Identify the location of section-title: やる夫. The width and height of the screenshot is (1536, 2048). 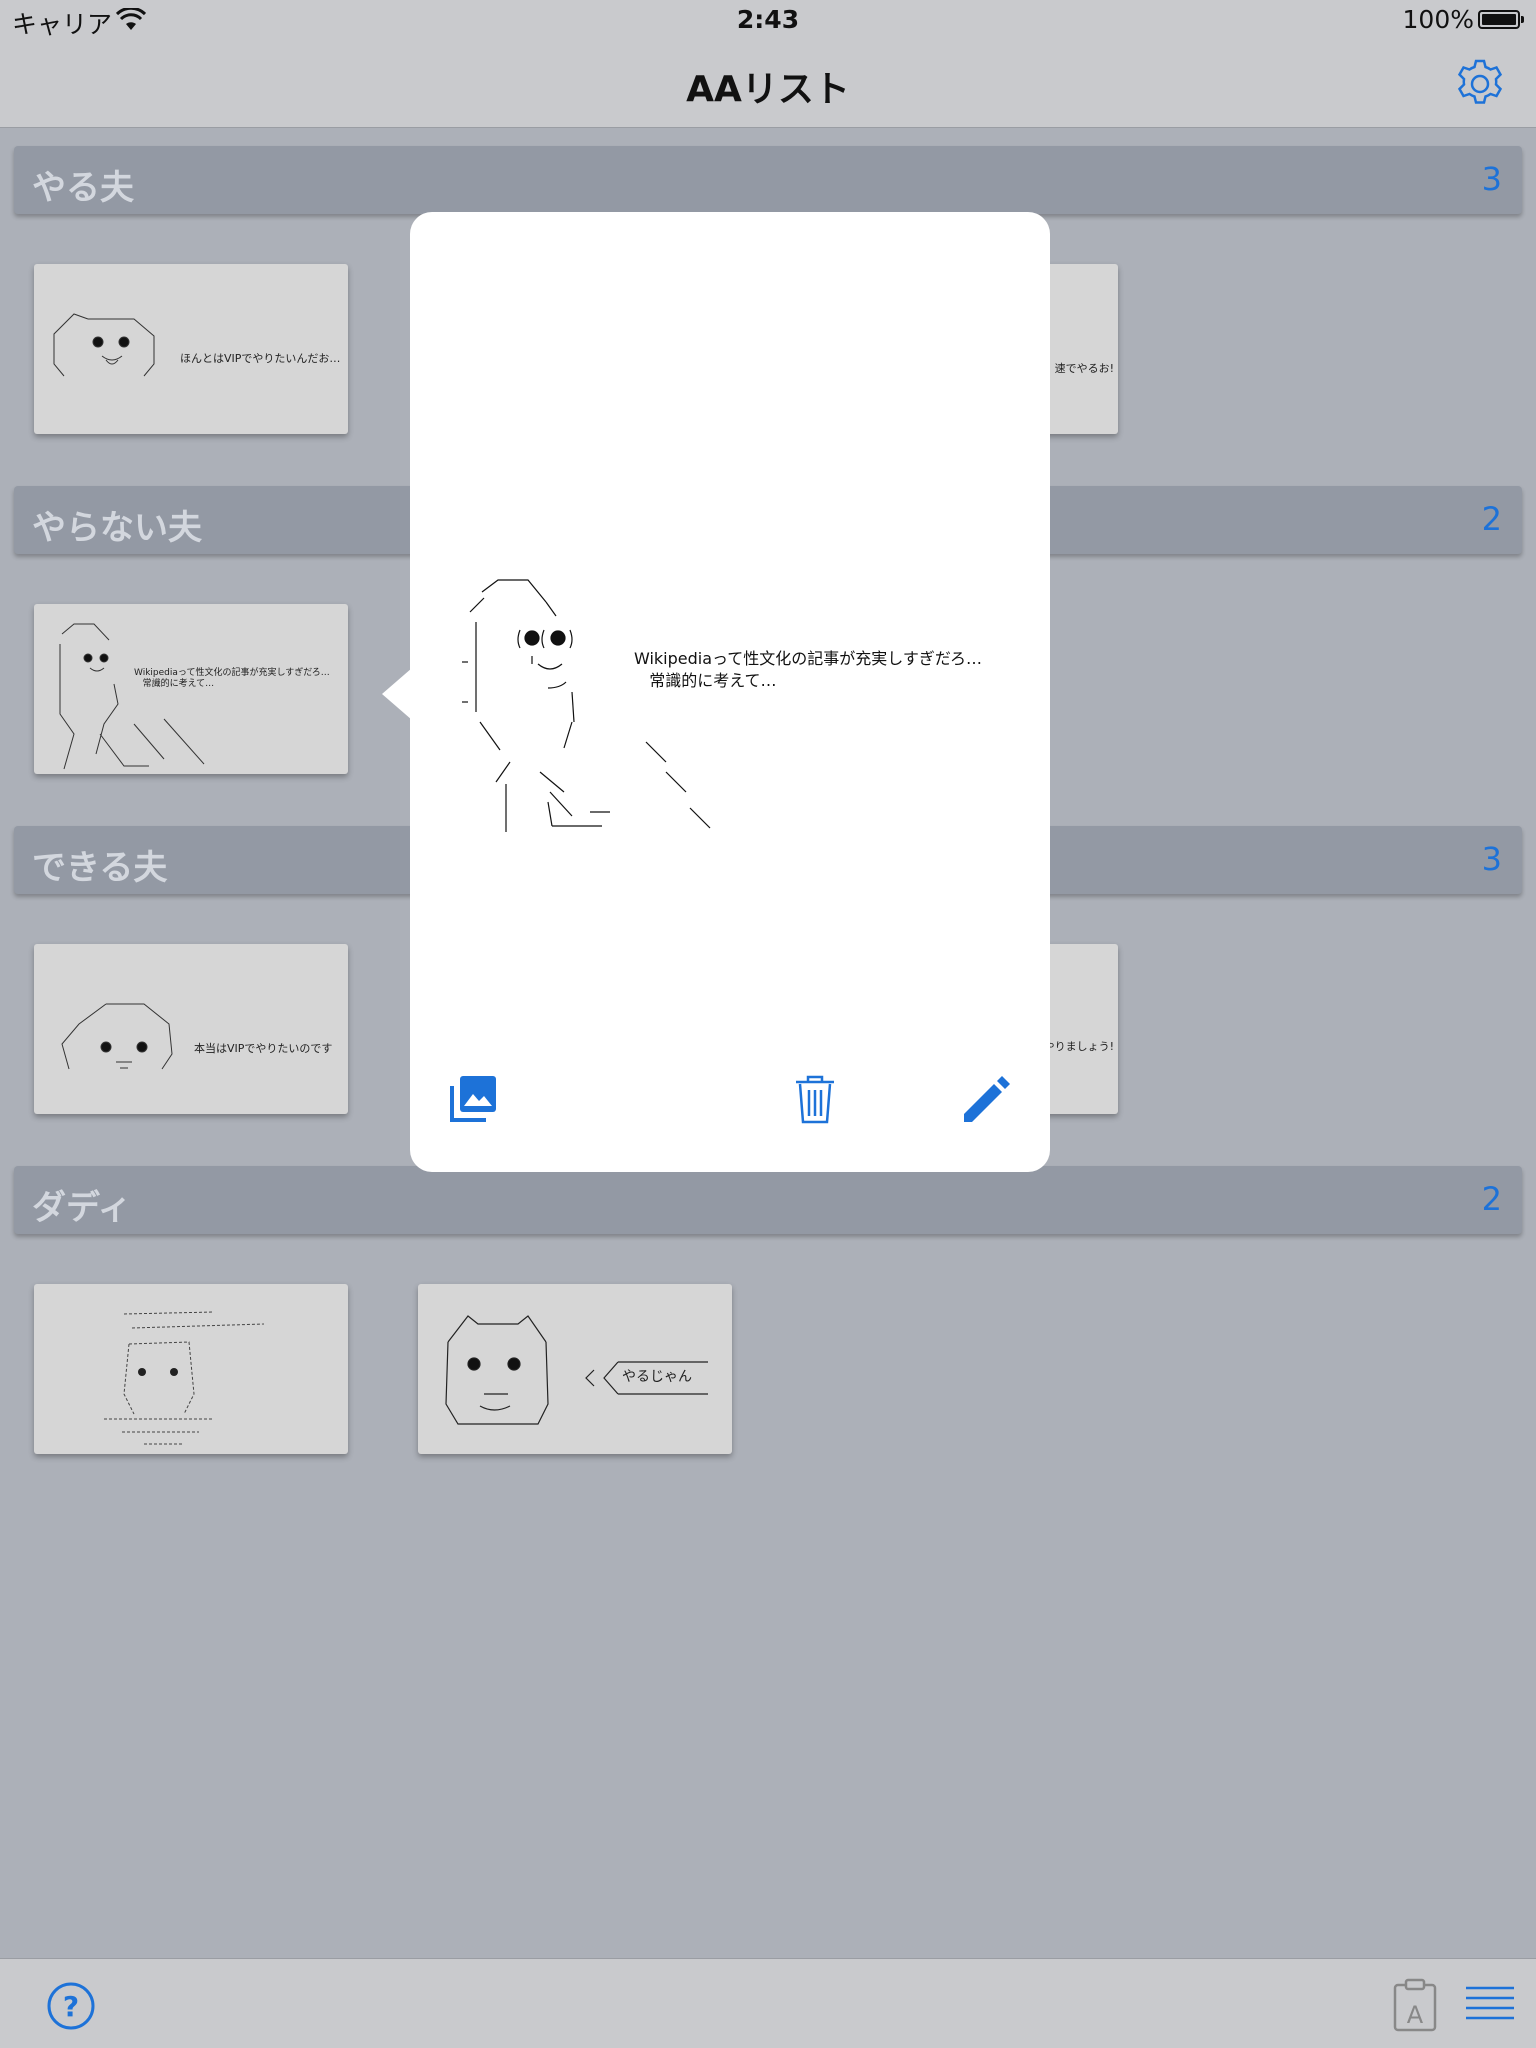
(83, 188).